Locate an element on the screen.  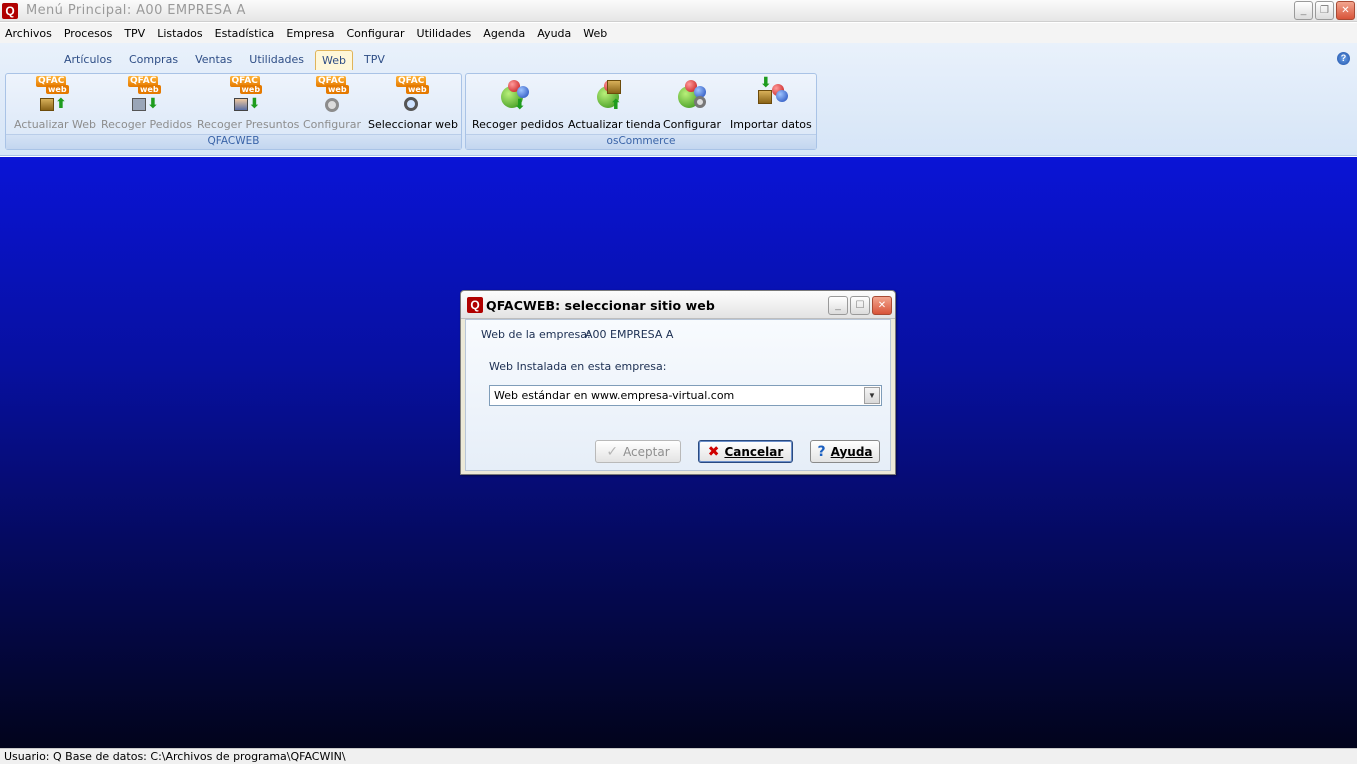
recoger-pedidos-button: QFAC web ⬇ Recoger Pedidos is located at coordinates (146, 103).